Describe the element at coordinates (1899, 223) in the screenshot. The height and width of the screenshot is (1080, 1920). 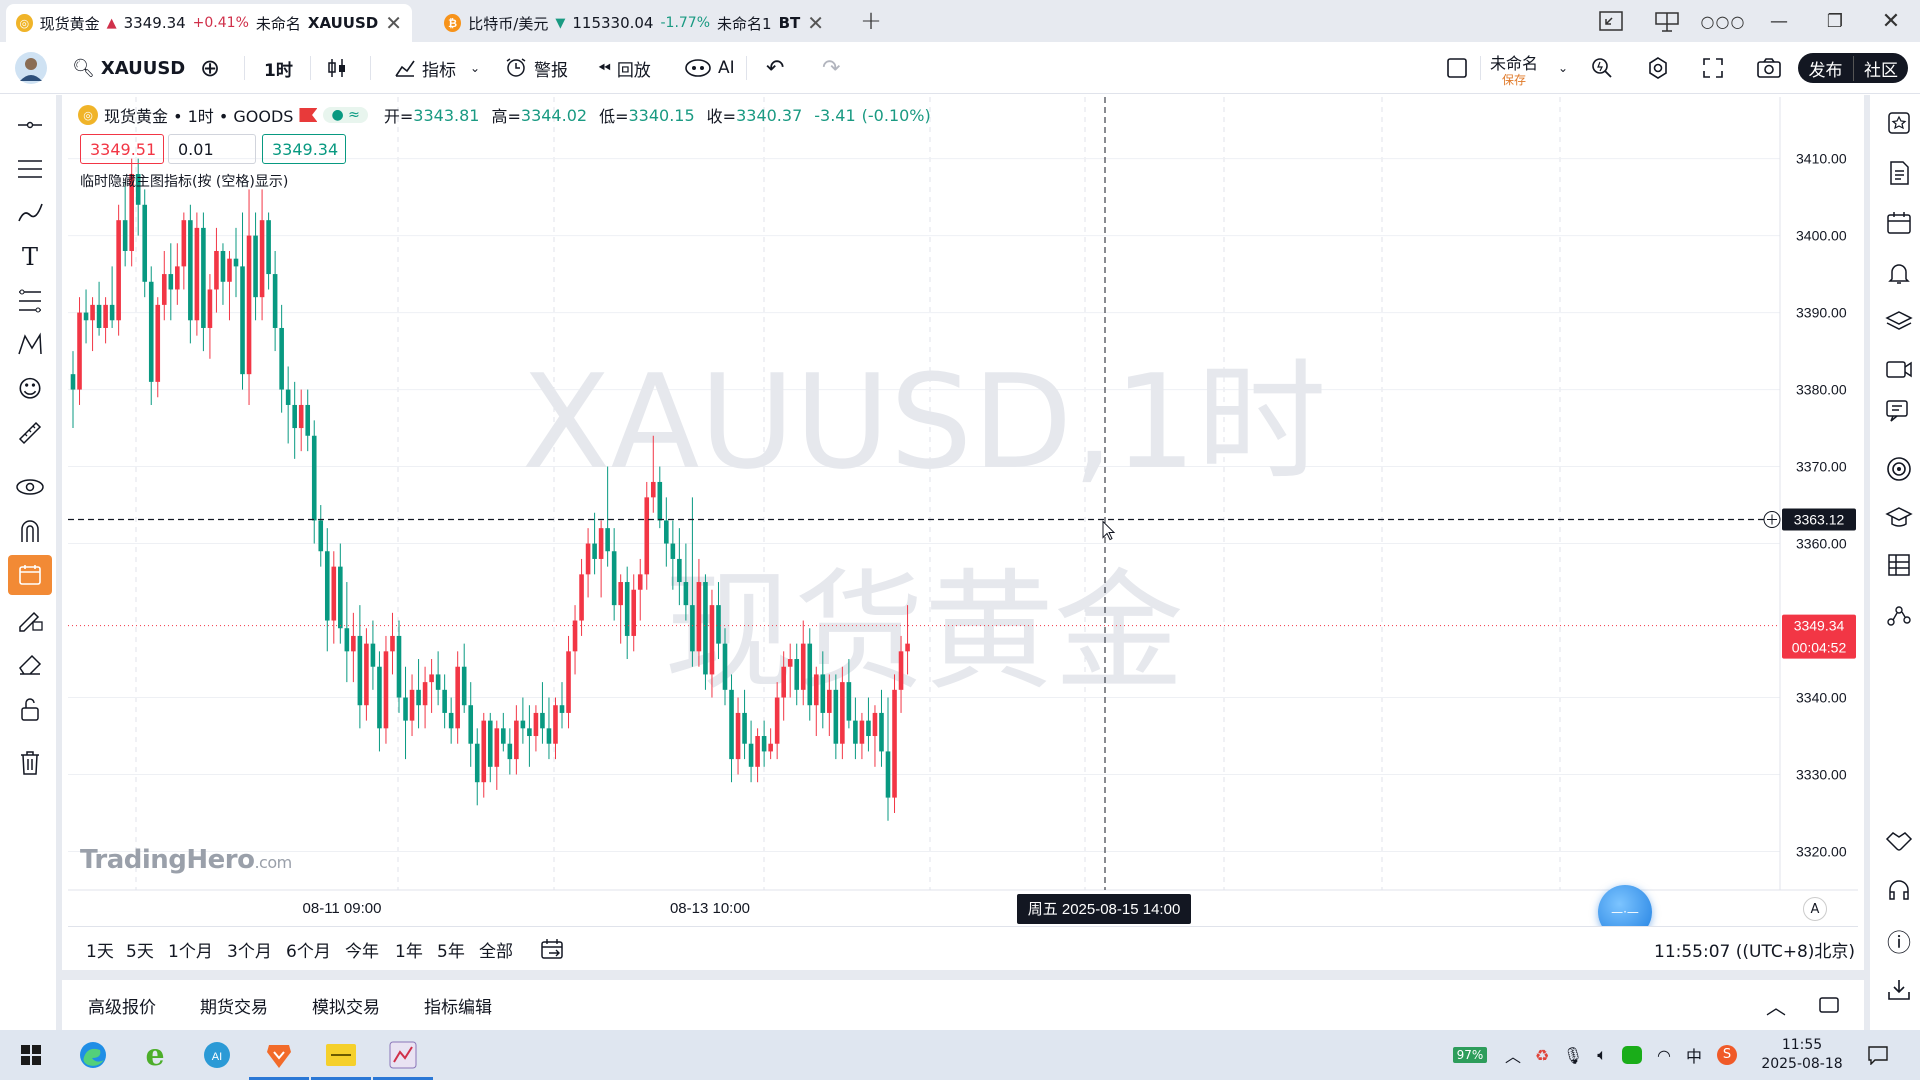
I see `calendar-icon` at that location.